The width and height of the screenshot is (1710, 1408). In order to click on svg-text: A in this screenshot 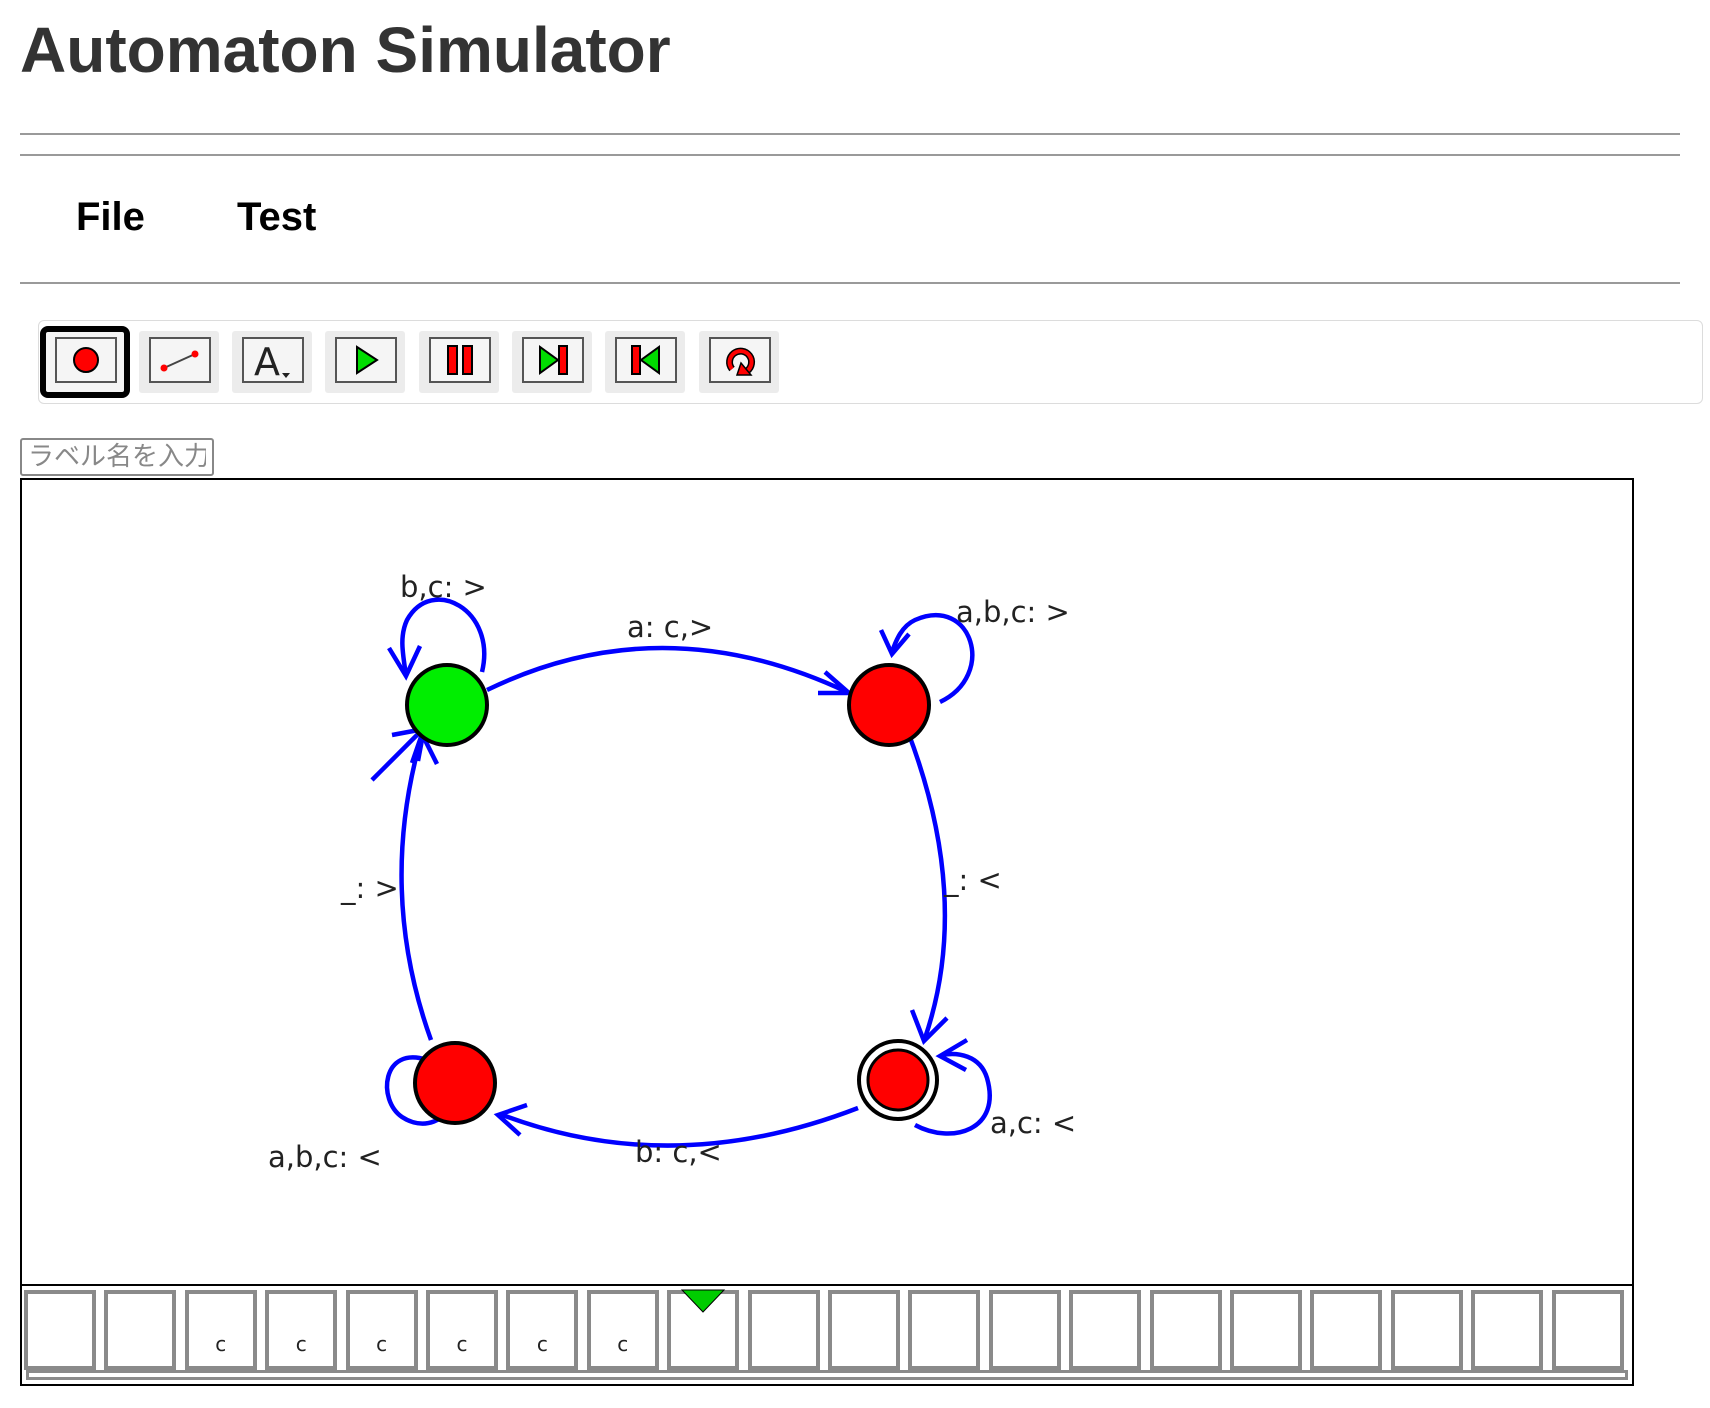, I will do `click(267, 362)`.